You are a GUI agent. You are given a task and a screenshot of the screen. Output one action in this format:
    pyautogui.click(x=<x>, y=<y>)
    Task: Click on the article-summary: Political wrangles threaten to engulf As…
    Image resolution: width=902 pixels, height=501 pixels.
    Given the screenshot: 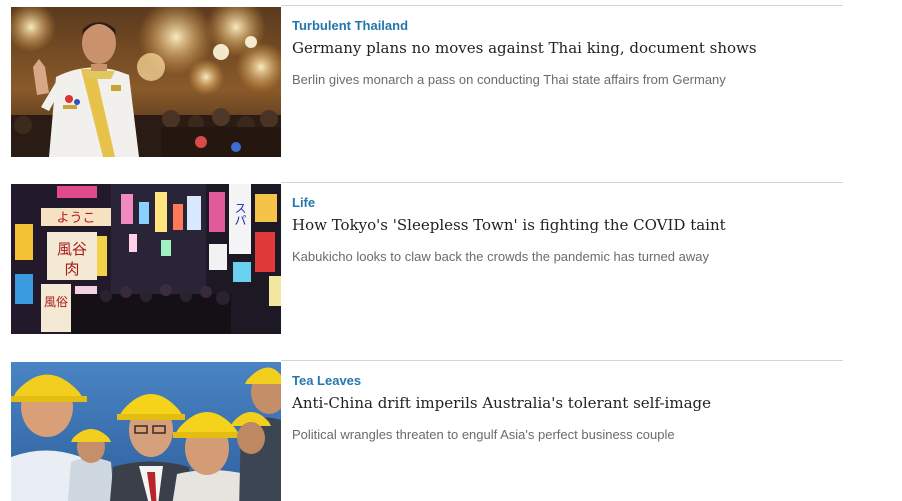 What is the action you would take?
    pyautogui.click(x=483, y=434)
    